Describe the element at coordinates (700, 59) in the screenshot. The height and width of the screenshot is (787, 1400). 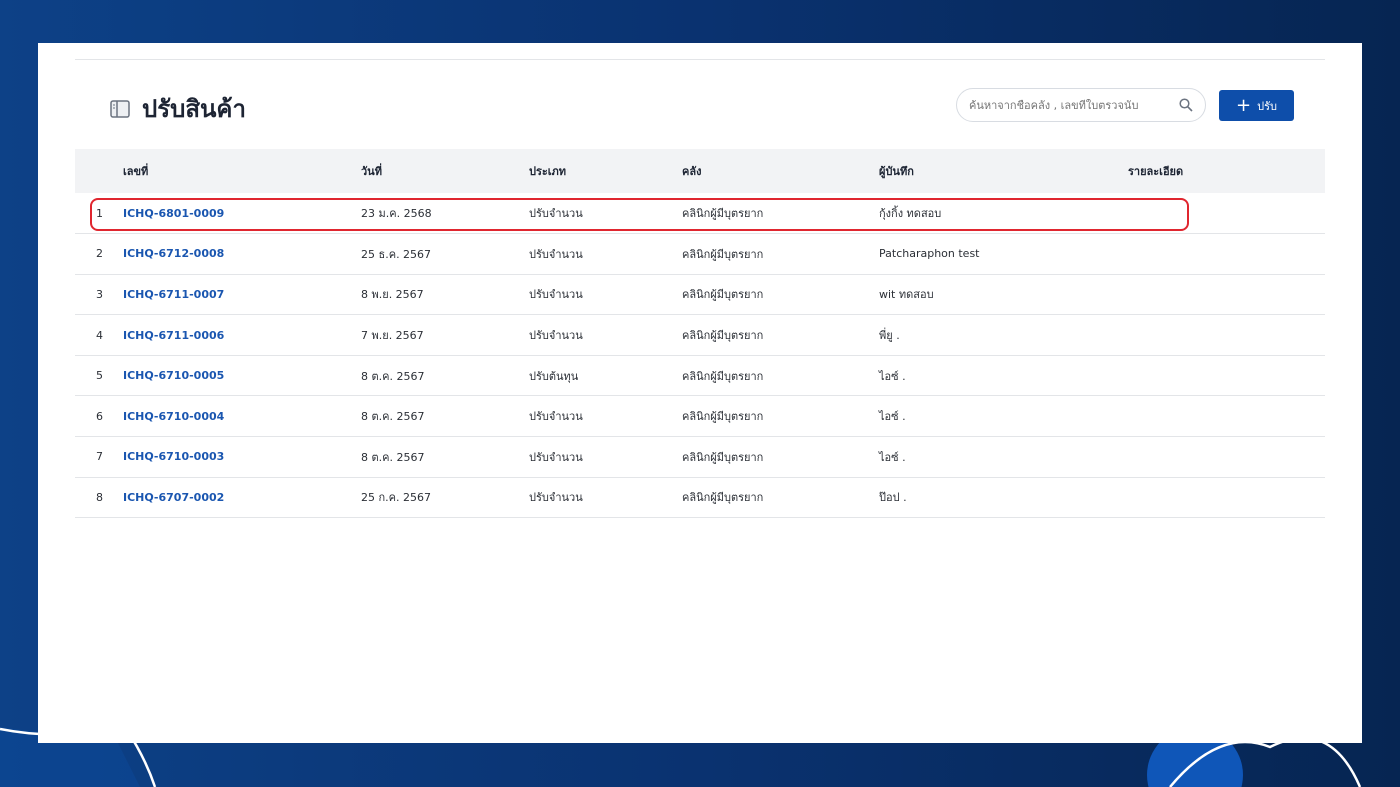
I see `divider` at that location.